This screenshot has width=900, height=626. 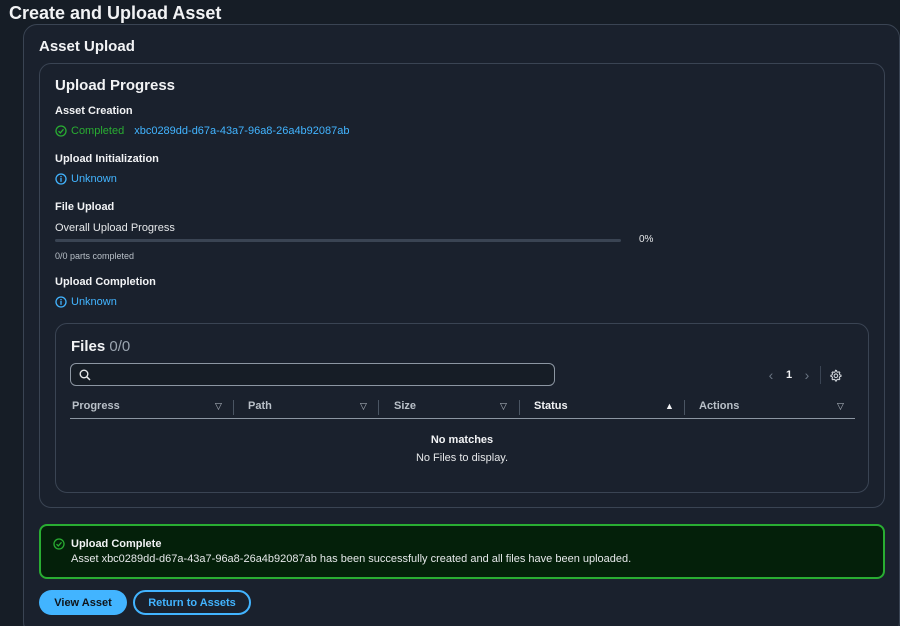 What do you see at coordinates (115, 13) in the screenshot?
I see `page-title: Create and Upload Asset` at bounding box center [115, 13].